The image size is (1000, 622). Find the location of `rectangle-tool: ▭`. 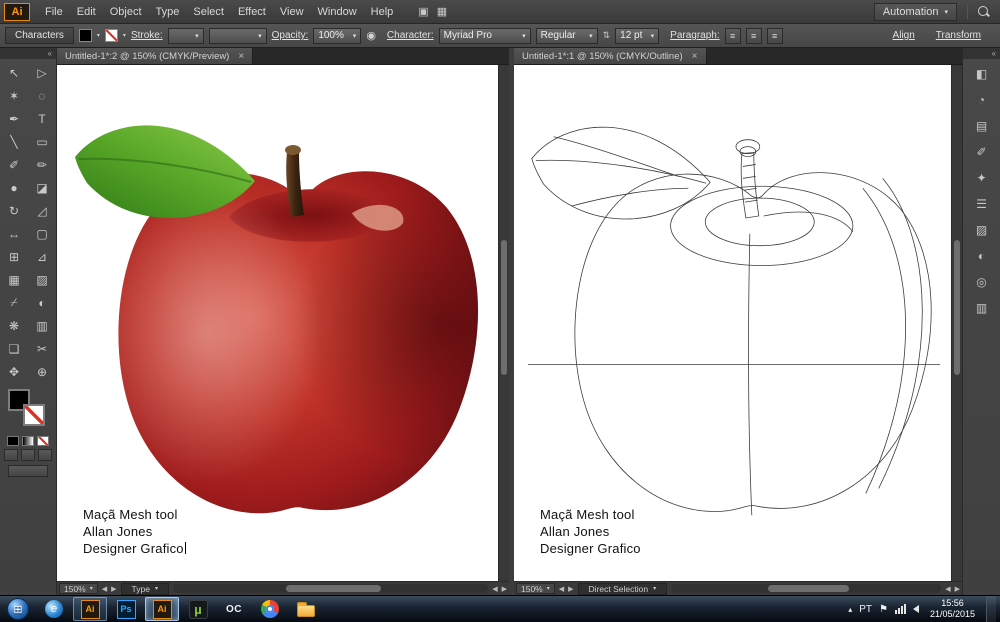

rectangle-tool: ▭ is located at coordinates (42, 141).